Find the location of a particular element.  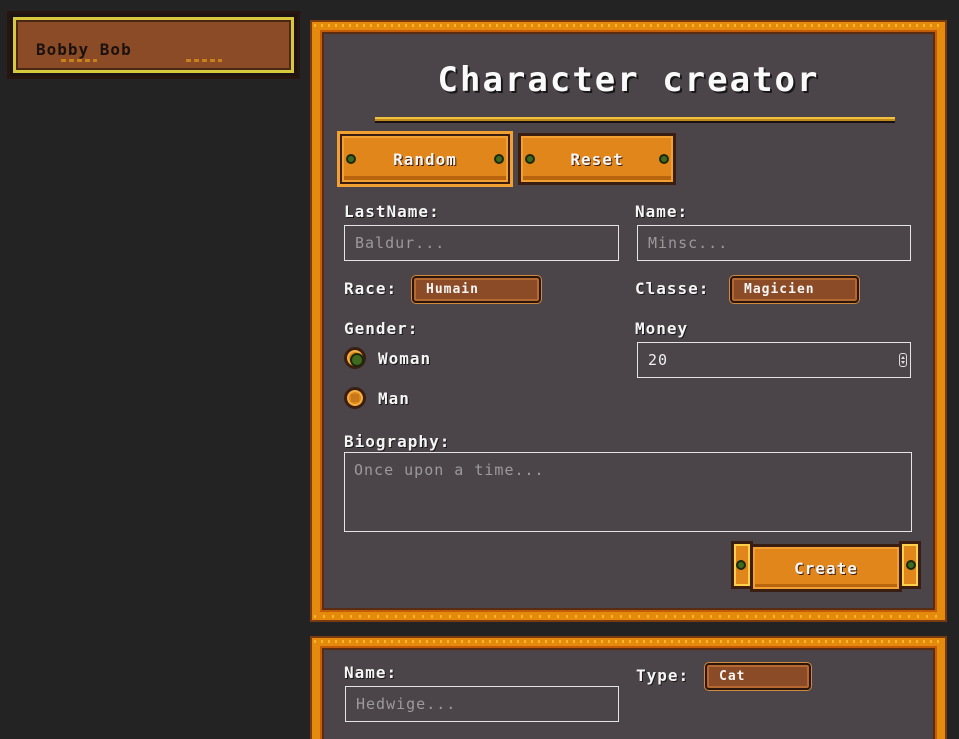

gender-label: Gender: is located at coordinates (381, 328).